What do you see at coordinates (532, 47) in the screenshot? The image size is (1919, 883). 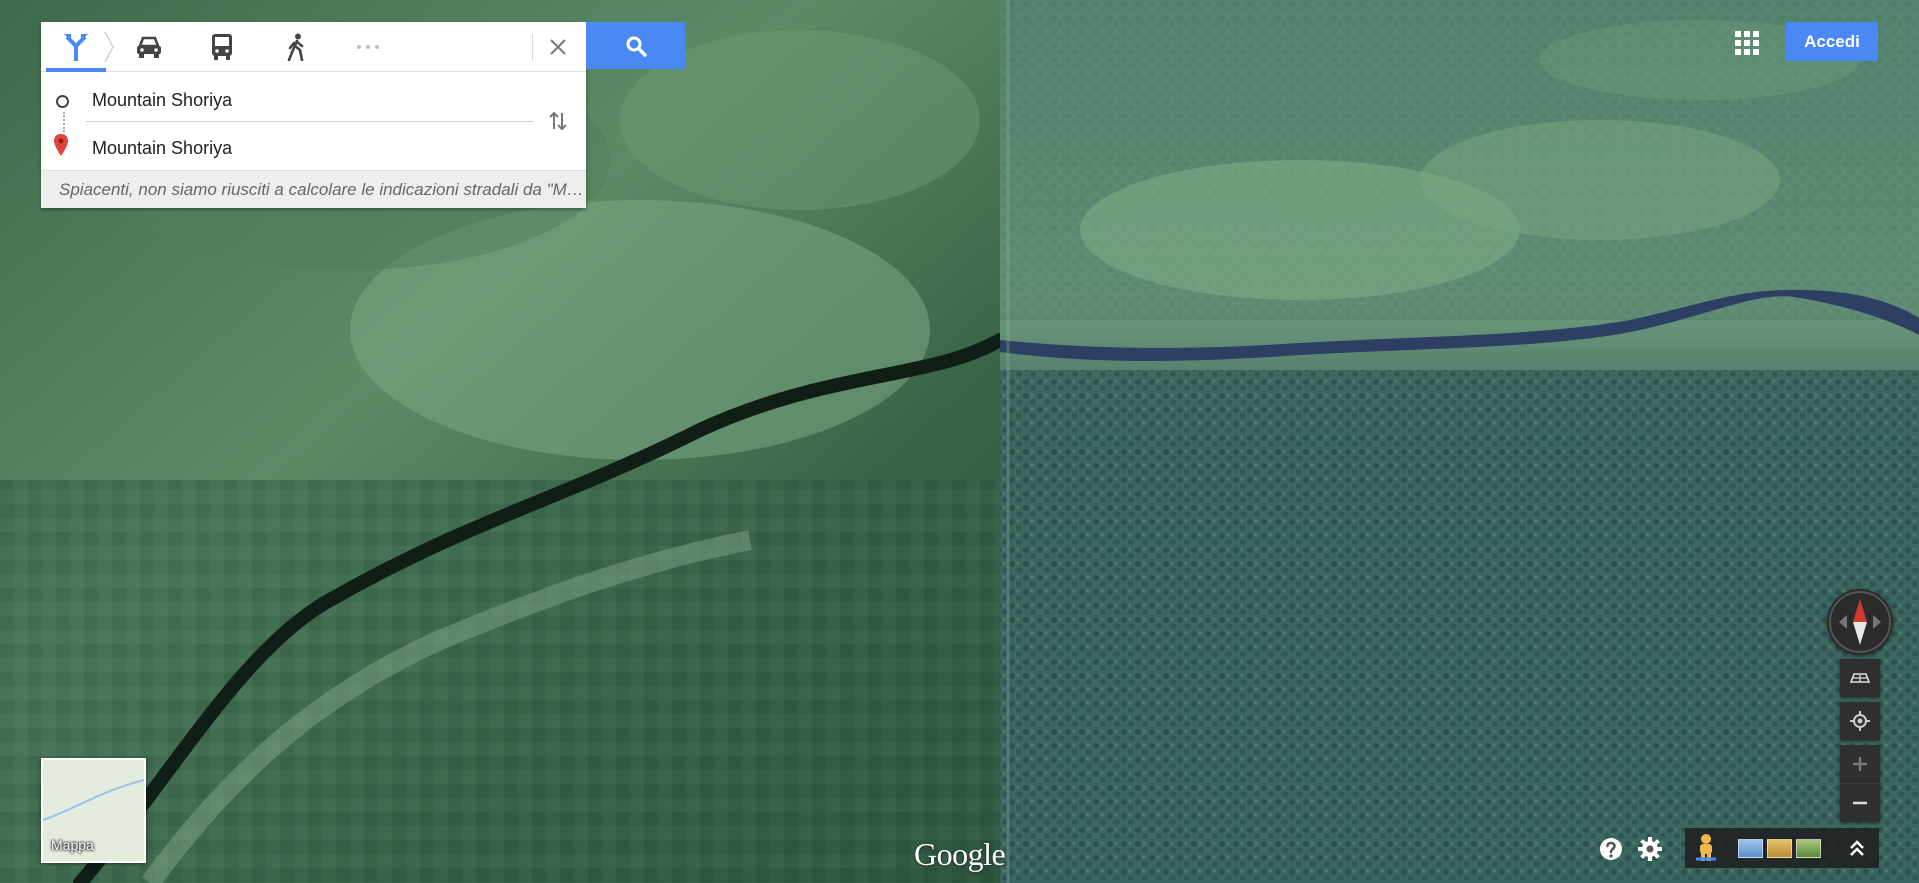 I see `toolbar-divider` at bounding box center [532, 47].